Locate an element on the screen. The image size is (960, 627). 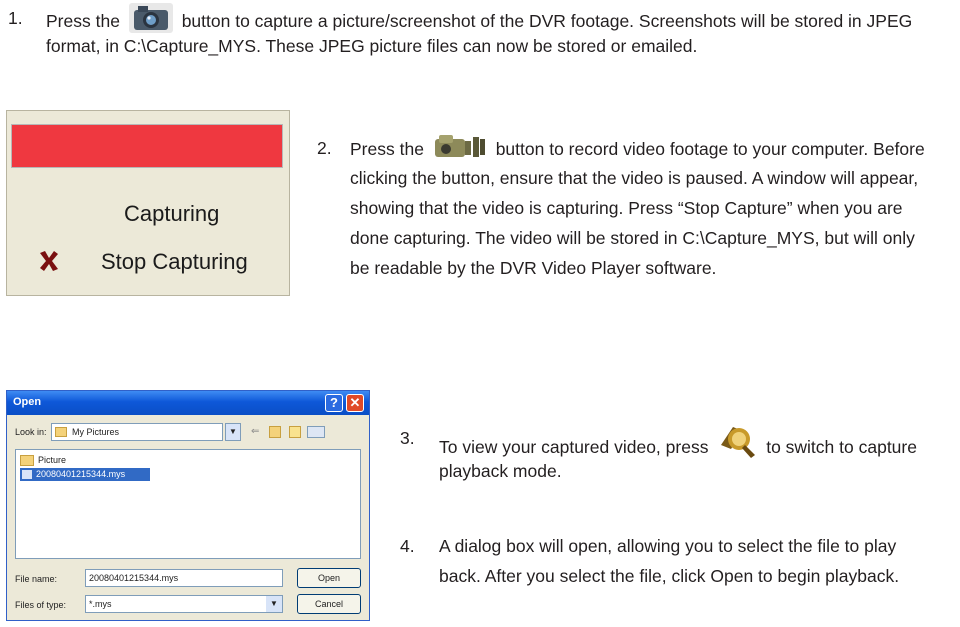
capturing-label: Capturing is located at coordinates (172, 213).